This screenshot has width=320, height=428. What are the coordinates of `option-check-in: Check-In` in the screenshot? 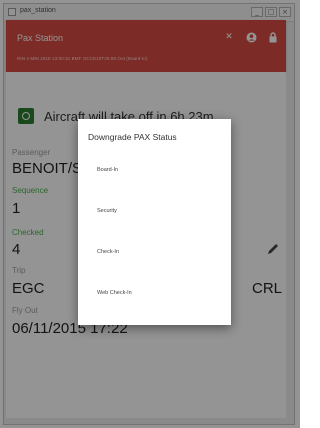 It's located at (108, 252).